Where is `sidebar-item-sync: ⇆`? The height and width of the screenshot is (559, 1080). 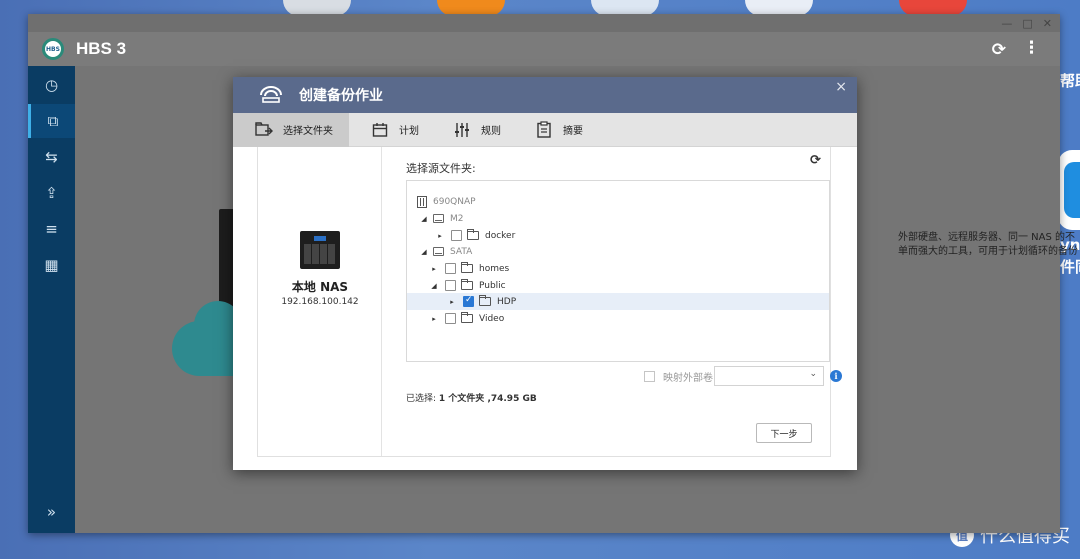
sidebar-item-sync: ⇆ is located at coordinates (51, 157).